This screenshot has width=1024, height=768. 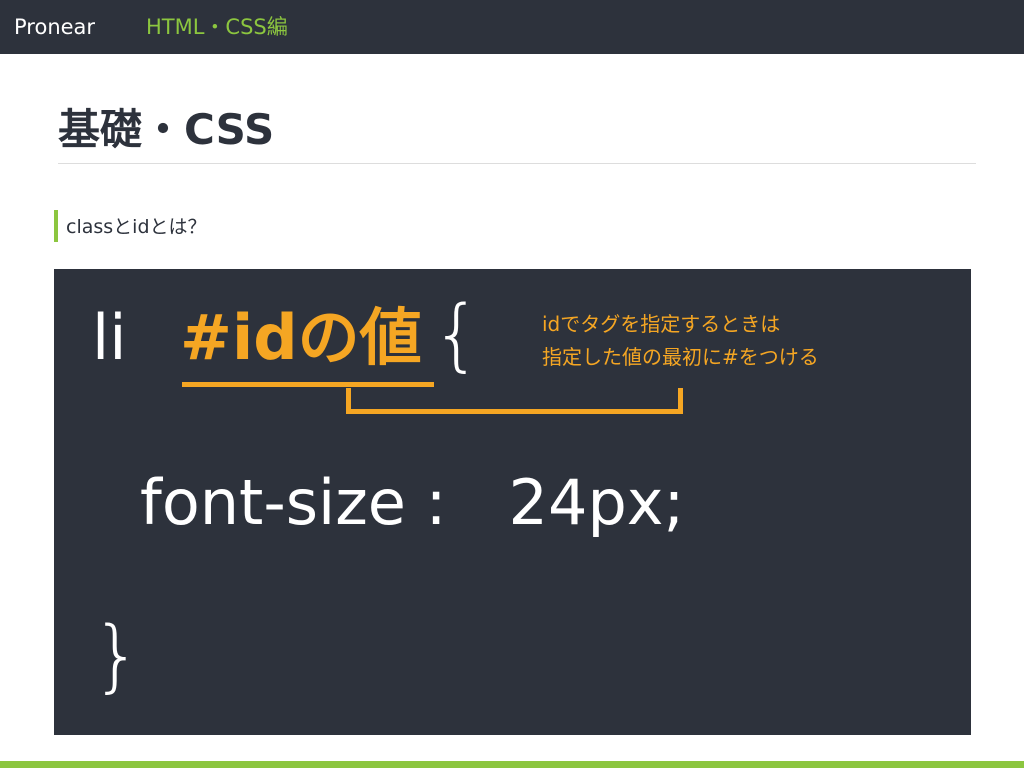 What do you see at coordinates (517, 163) in the screenshot?
I see `title-divider` at bounding box center [517, 163].